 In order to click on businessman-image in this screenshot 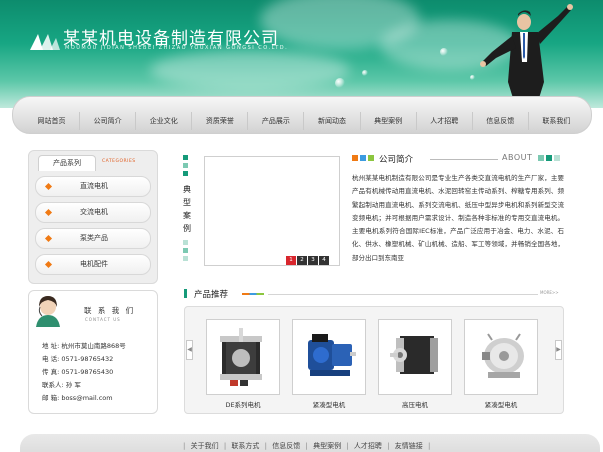, I will do `click(526, 56)`.